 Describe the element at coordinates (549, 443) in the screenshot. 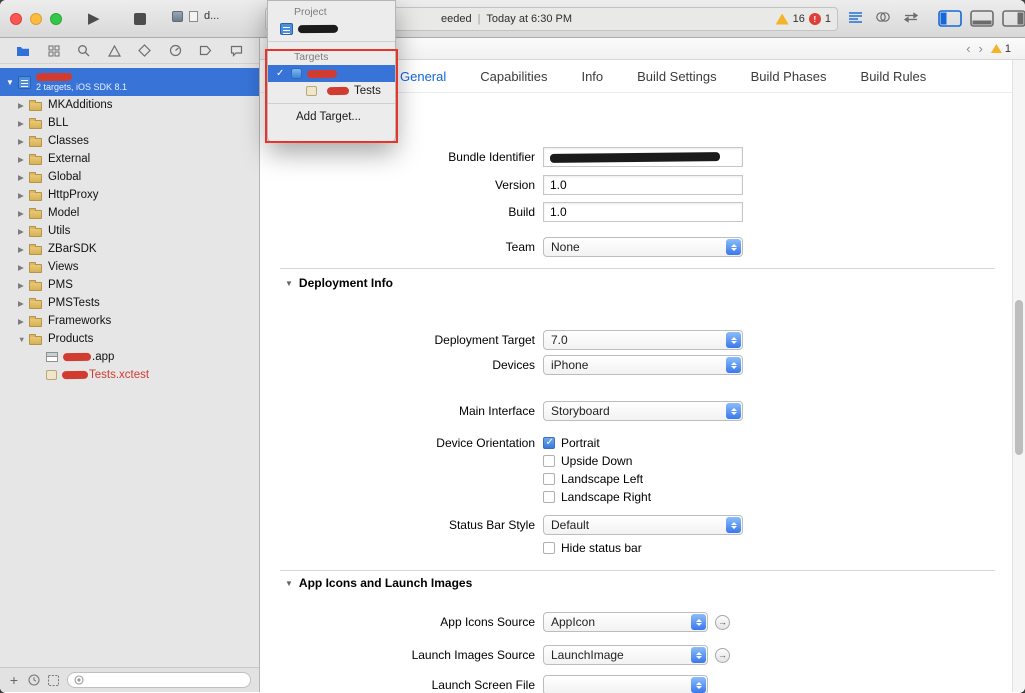

I see `checkbox-portrait` at that location.